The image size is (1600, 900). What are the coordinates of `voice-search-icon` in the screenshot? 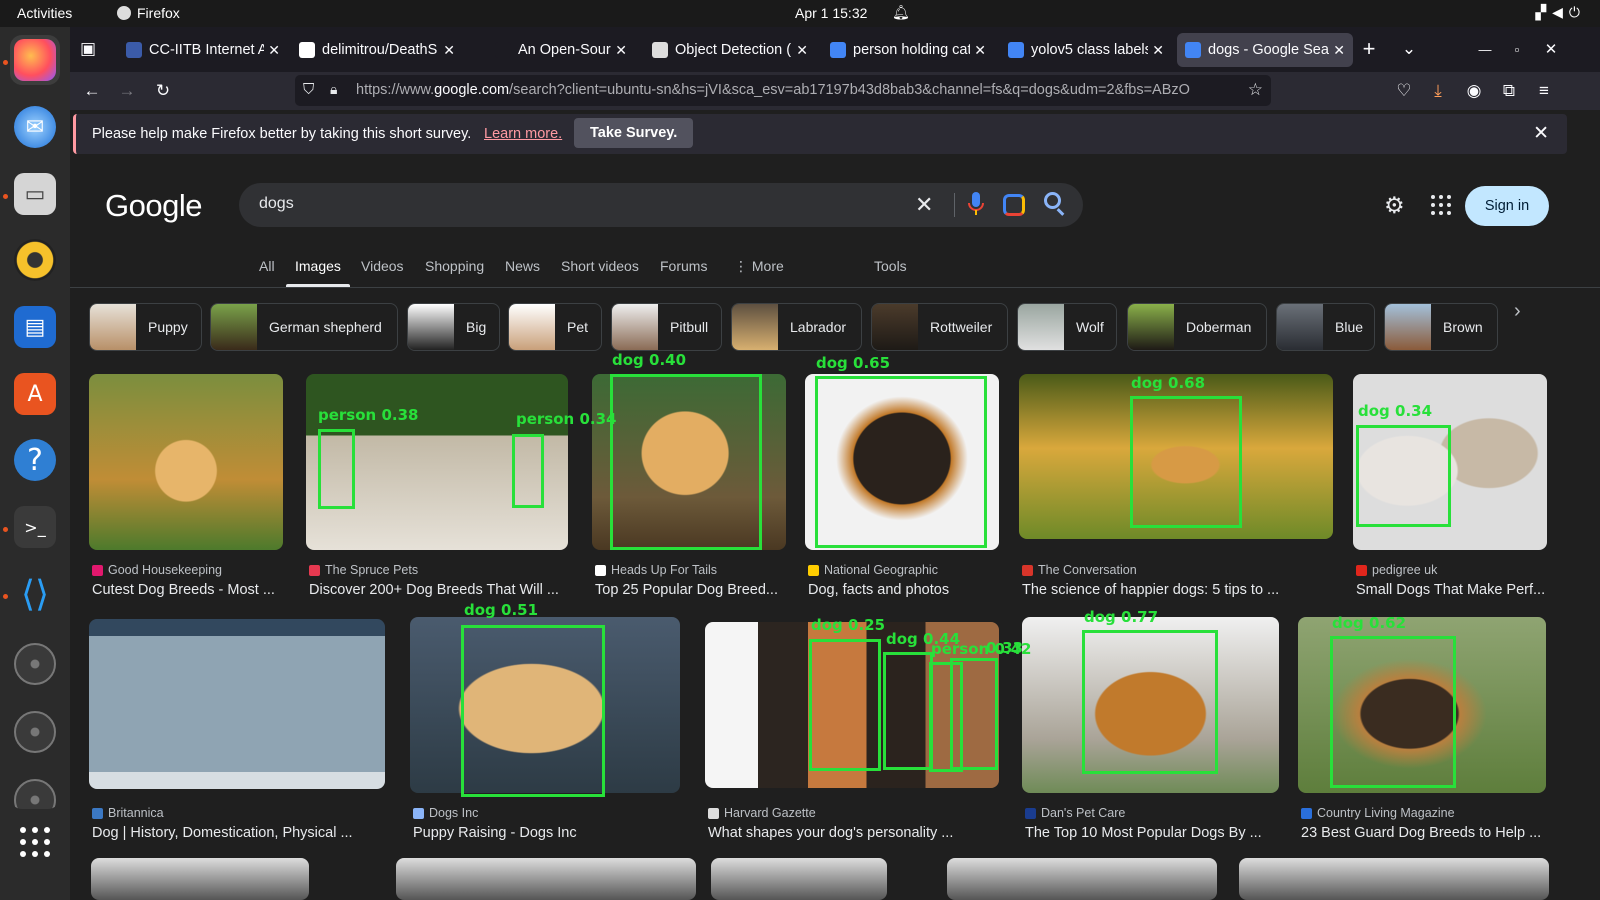 It's located at (976, 204).